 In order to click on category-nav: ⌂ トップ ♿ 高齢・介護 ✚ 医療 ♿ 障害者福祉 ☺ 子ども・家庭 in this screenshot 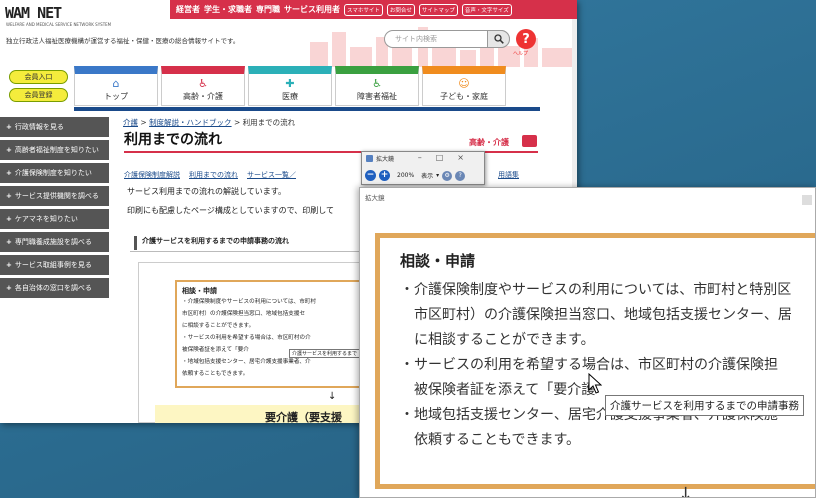, I will do `click(290, 86)`.